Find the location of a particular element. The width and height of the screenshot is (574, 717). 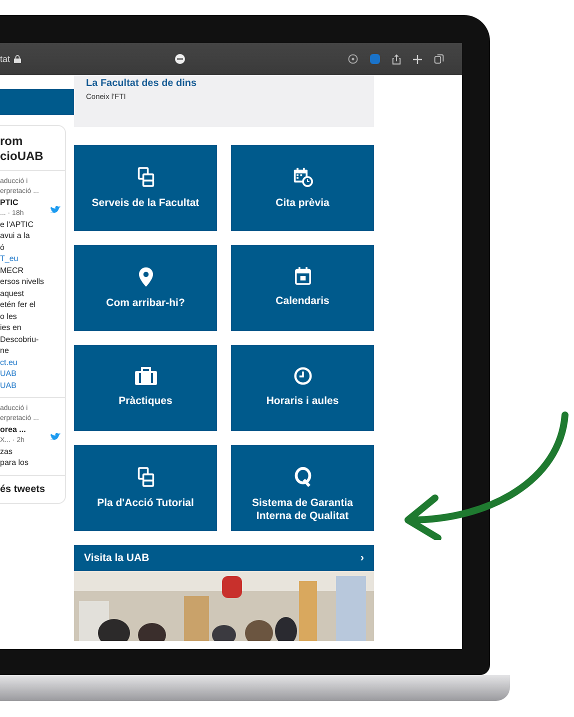

tweets-title: rom cioUAB is located at coordinates (32, 148).